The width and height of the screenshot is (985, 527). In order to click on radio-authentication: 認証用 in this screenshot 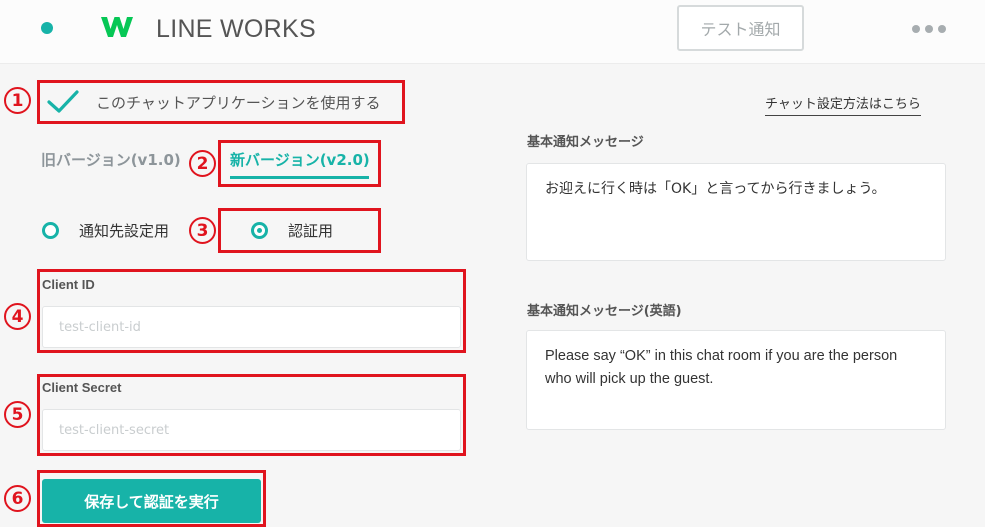, I will do `click(292, 230)`.